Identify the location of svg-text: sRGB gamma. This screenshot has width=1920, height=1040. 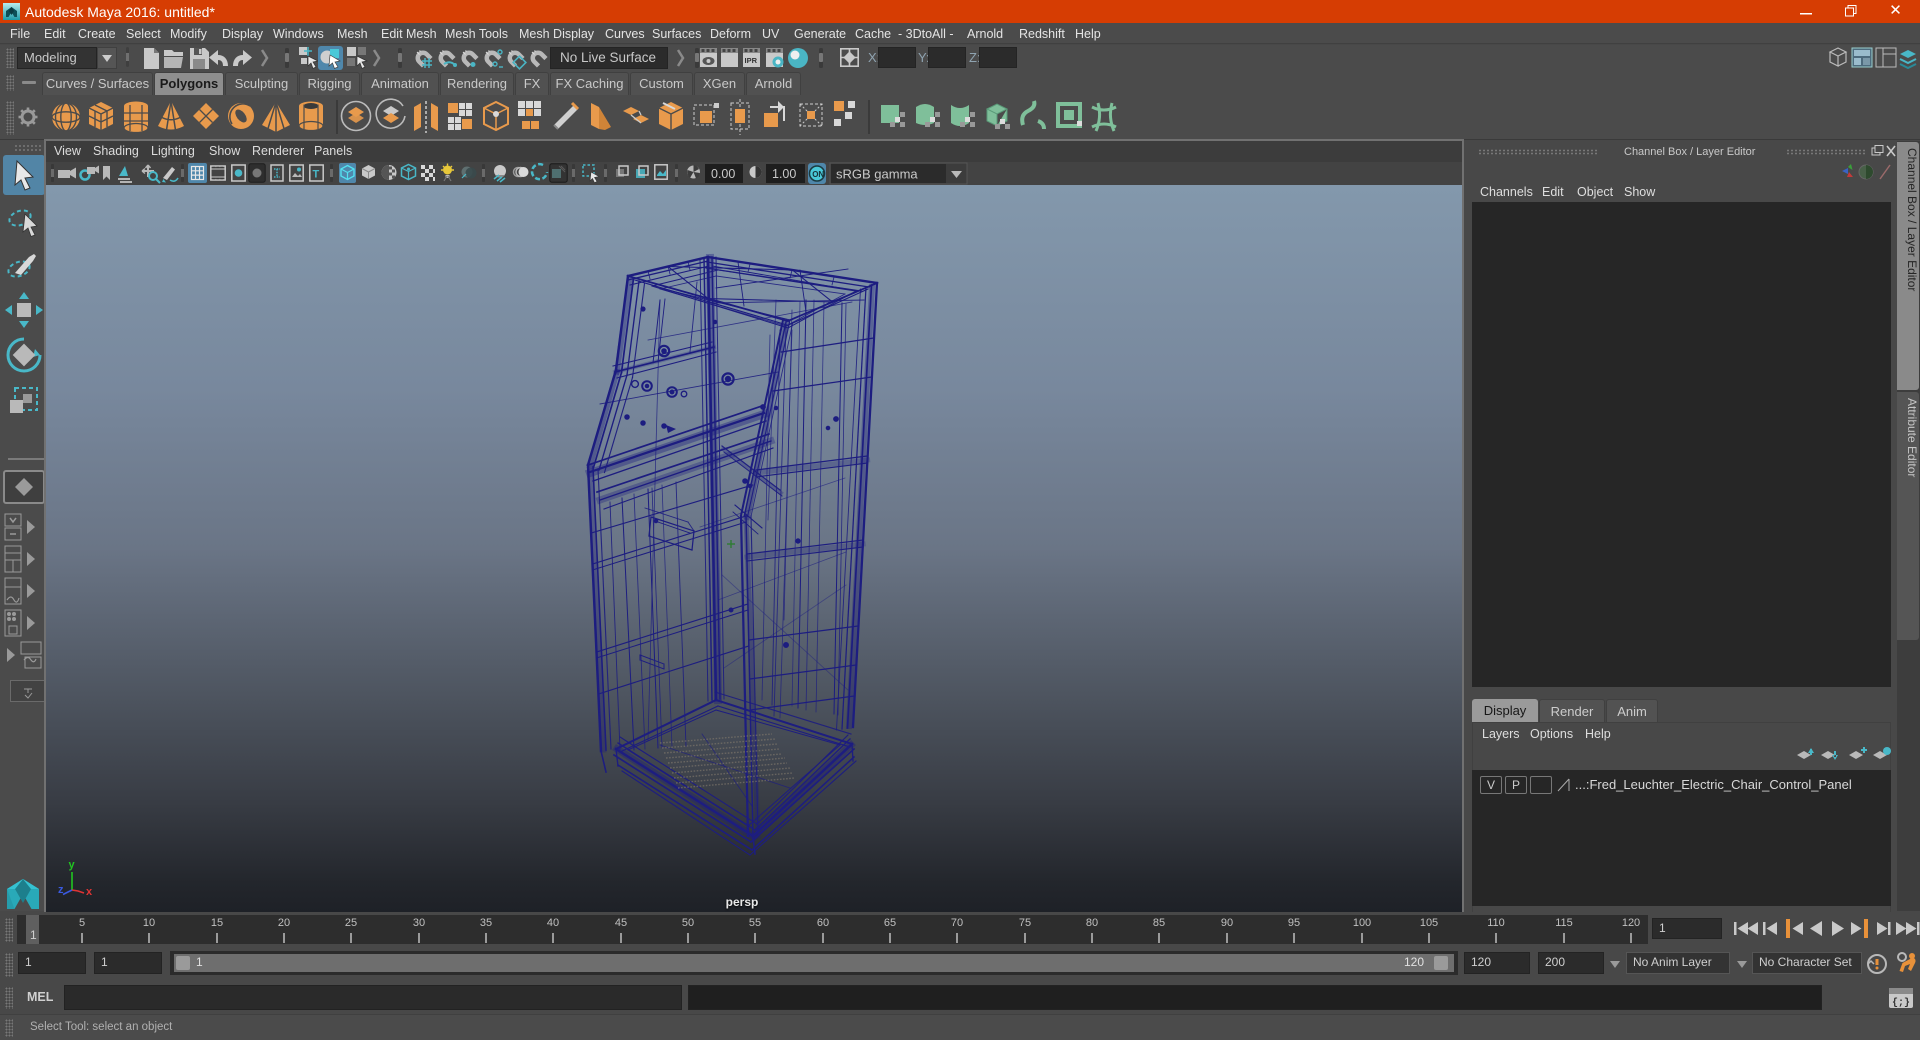
(877, 174).